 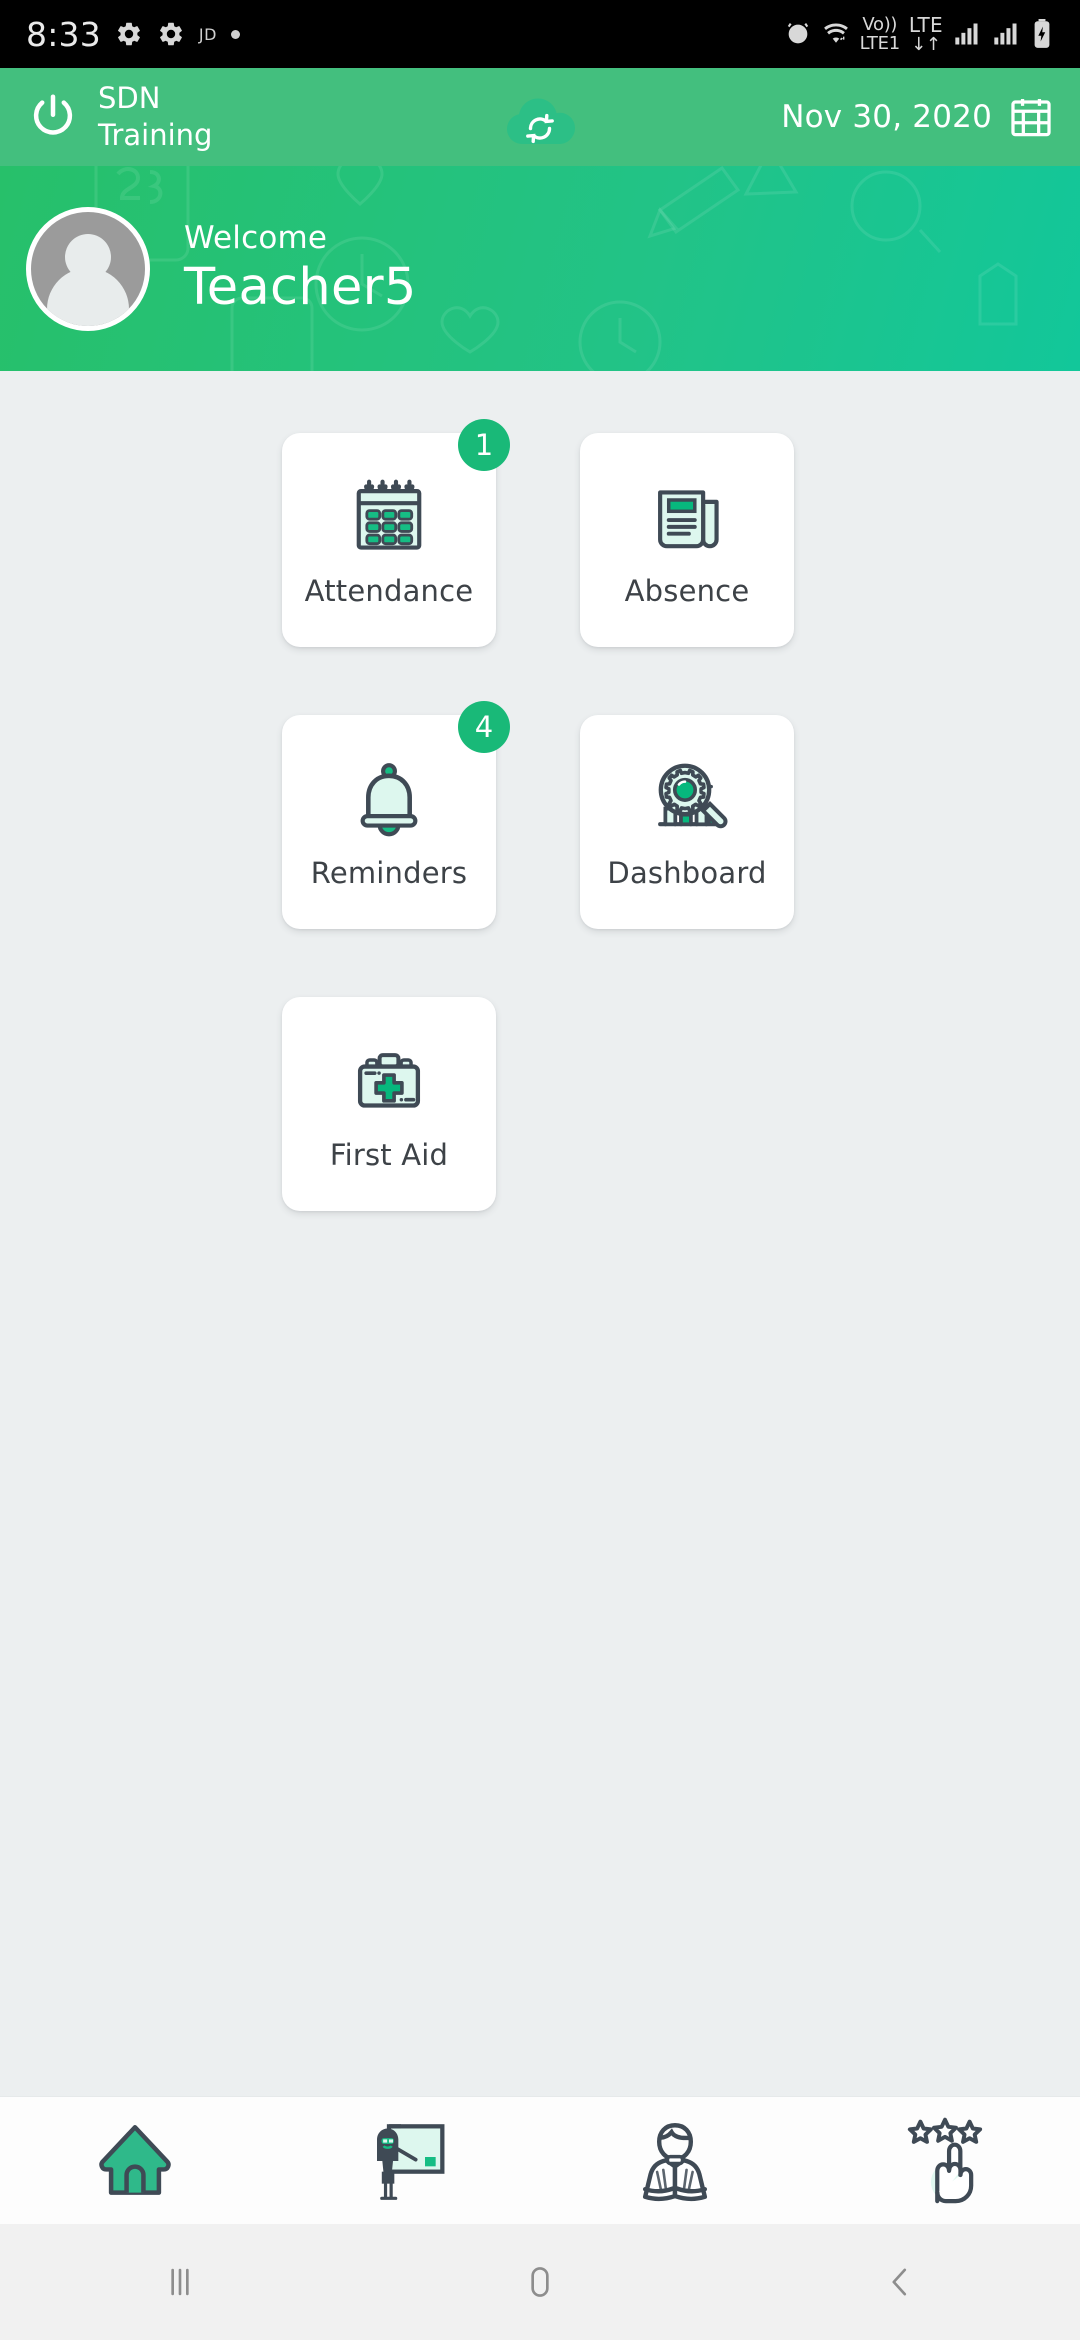 What do you see at coordinates (389, 800) in the screenshot?
I see `bell-icon` at bounding box center [389, 800].